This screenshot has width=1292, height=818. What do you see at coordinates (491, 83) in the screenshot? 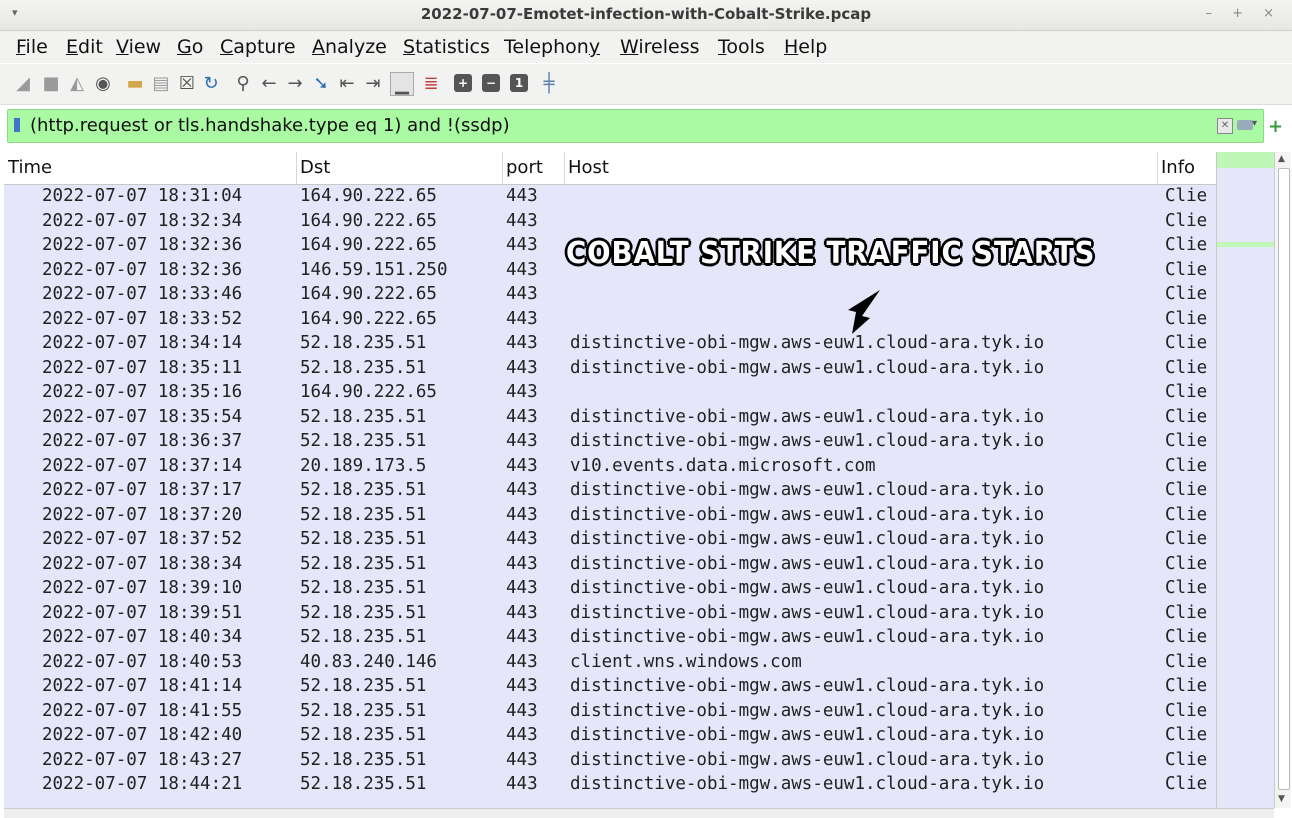
I see `zoom-out-icon: −` at bounding box center [491, 83].